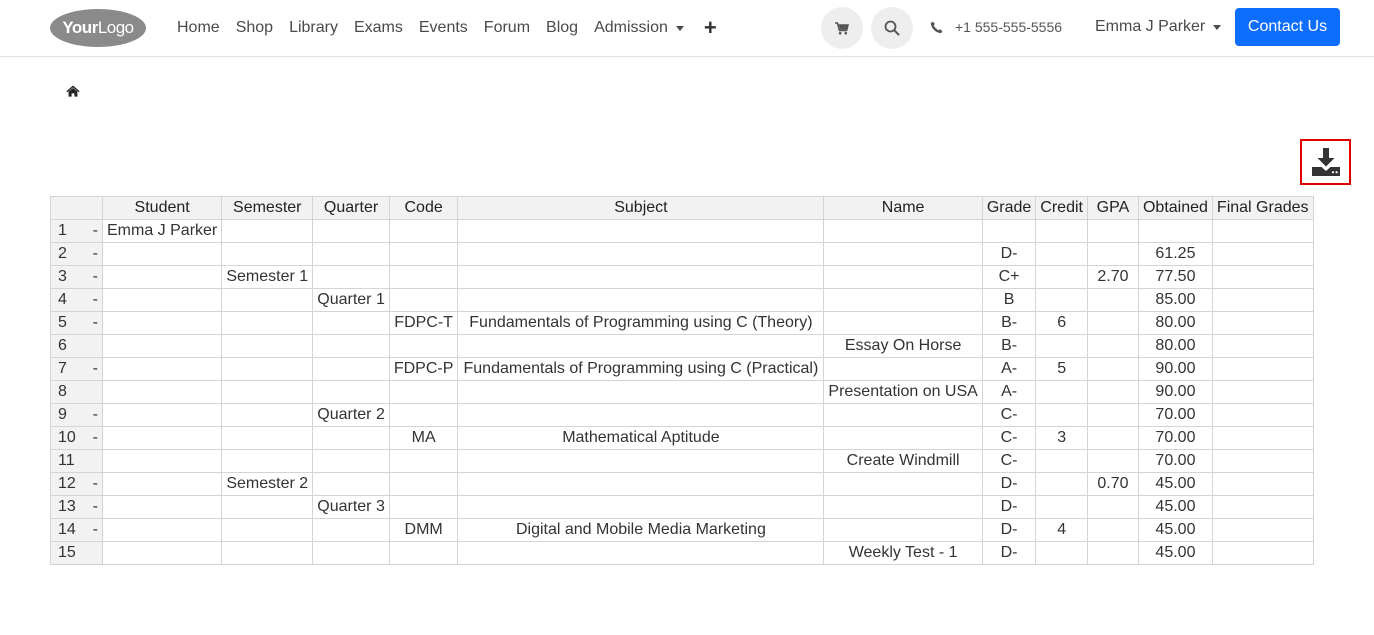 The height and width of the screenshot is (635, 1374). What do you see at coordinates (76, 507) in the screenshot?
I see `row-number-cell: 13-` at bounding box center [76, 507].